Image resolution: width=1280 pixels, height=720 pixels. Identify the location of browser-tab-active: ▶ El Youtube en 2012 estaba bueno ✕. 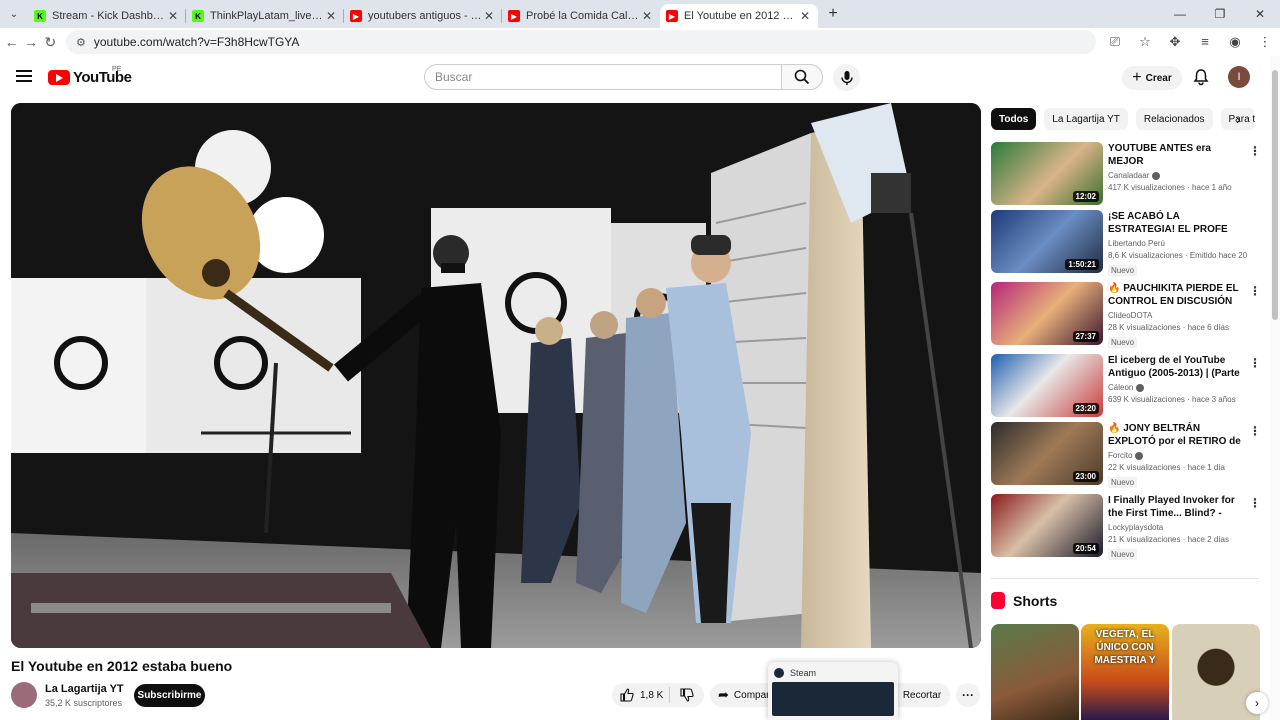
(739, 16).